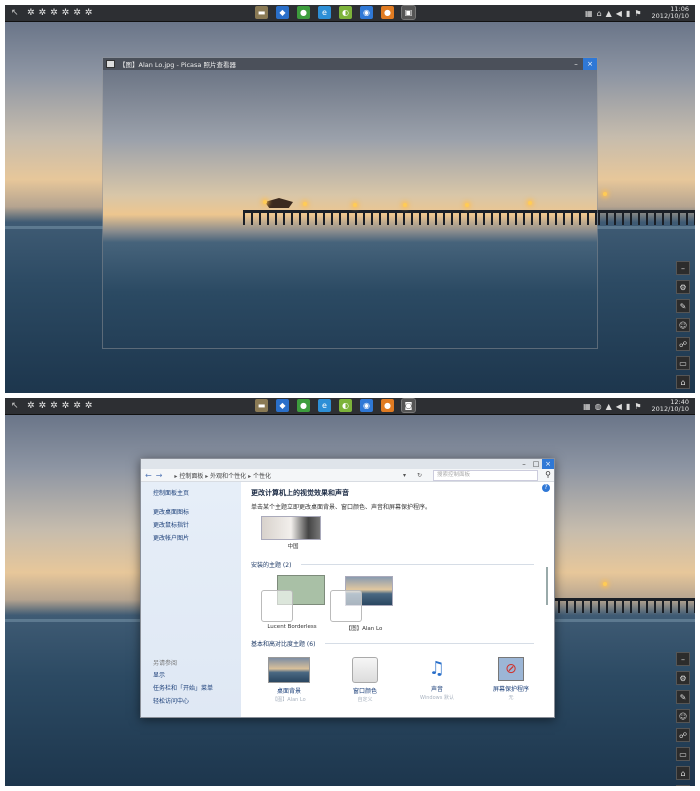  I want to click on window-titlebar: – □ ×, so click(347, 464).